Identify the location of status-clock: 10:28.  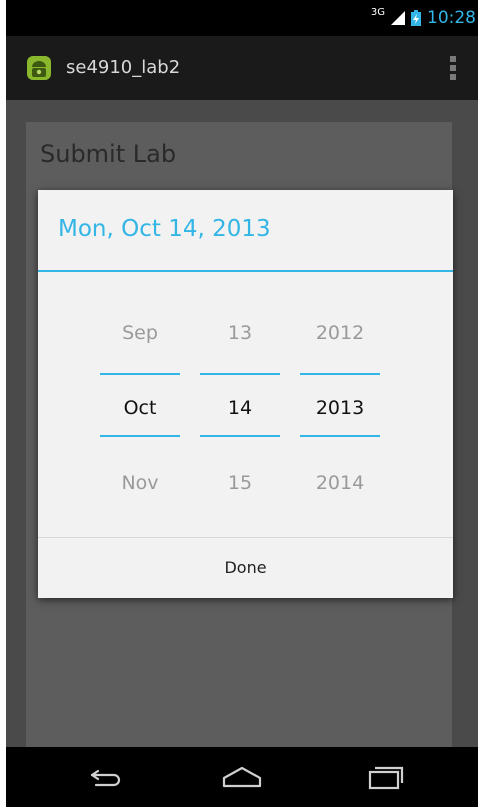
(451, 18).